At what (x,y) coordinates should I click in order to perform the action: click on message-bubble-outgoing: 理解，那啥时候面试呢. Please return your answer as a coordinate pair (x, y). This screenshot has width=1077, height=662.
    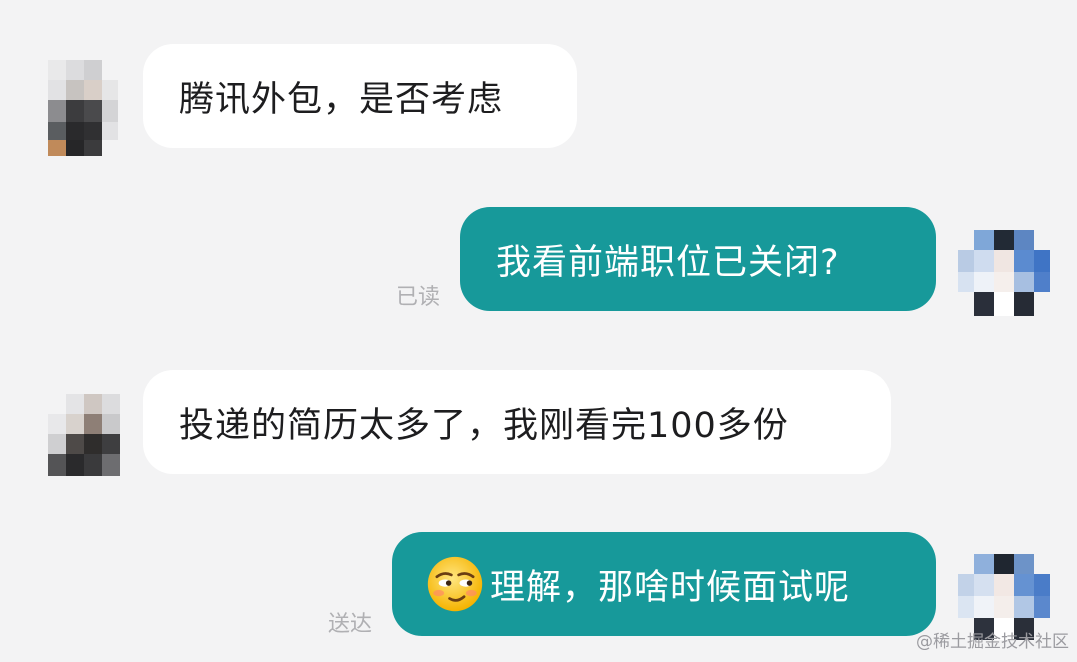
    Looking at the image, I should click on (664, 584).